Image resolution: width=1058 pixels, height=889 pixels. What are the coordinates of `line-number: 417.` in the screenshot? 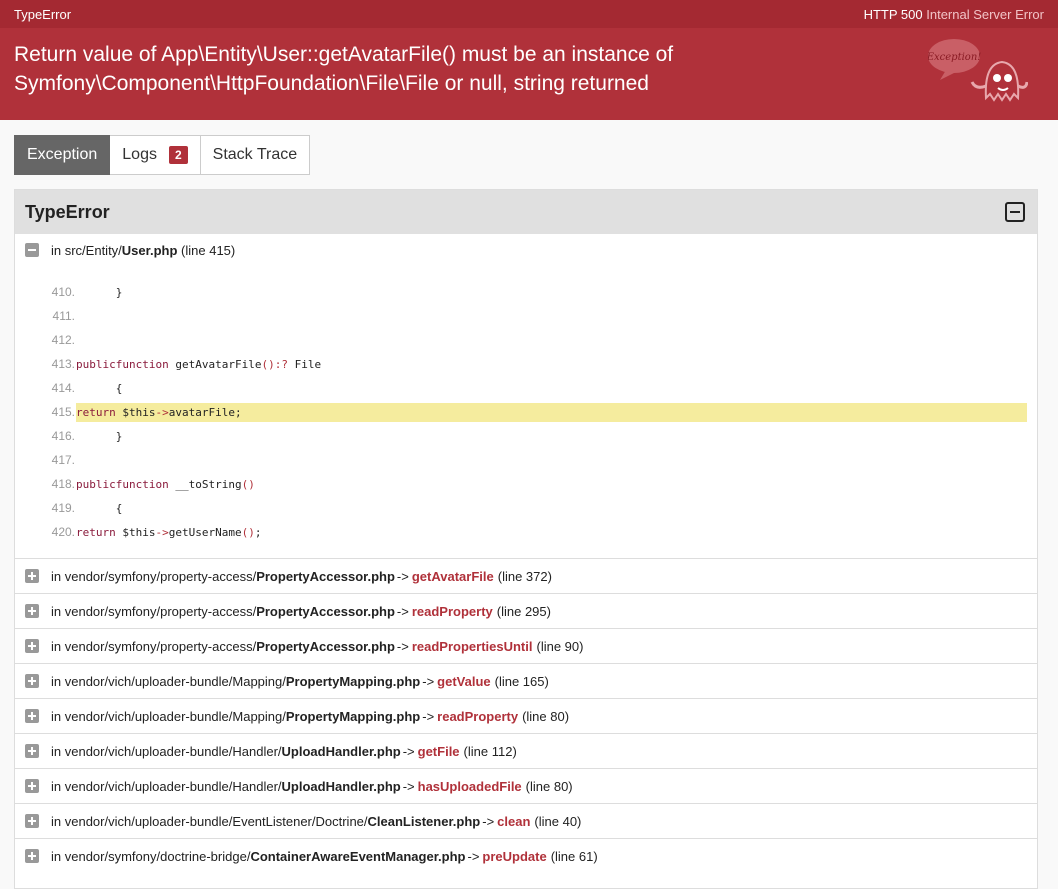 It's located at (63, 460).